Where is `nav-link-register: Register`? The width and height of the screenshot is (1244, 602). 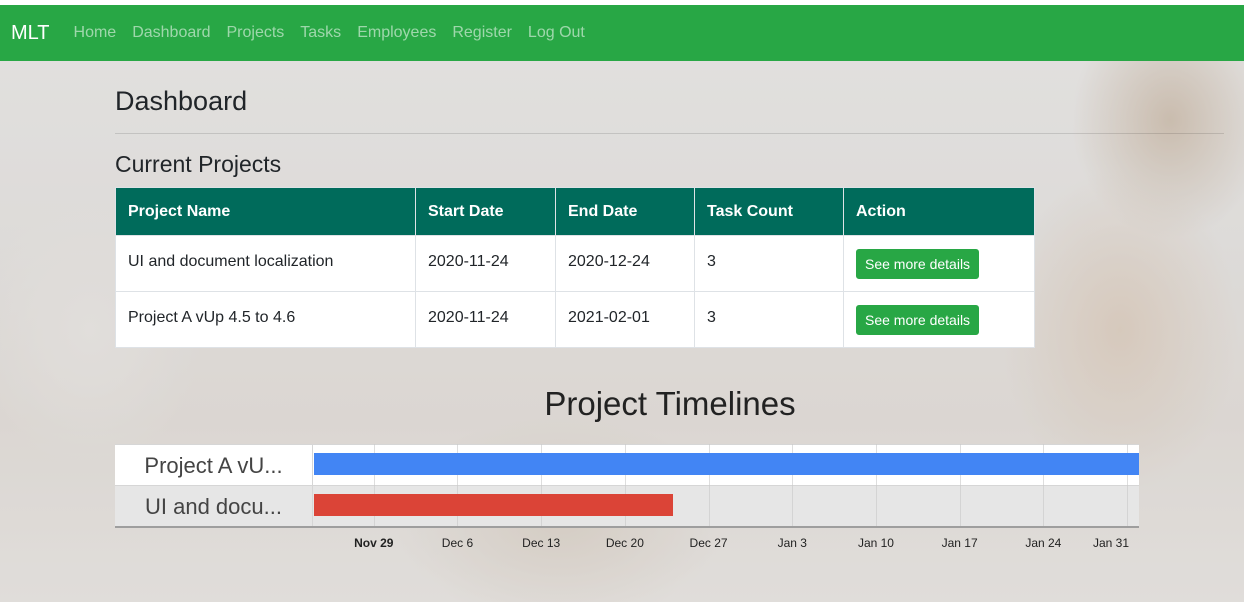
nav-link-register: Register is located at coordinates (482, 33).